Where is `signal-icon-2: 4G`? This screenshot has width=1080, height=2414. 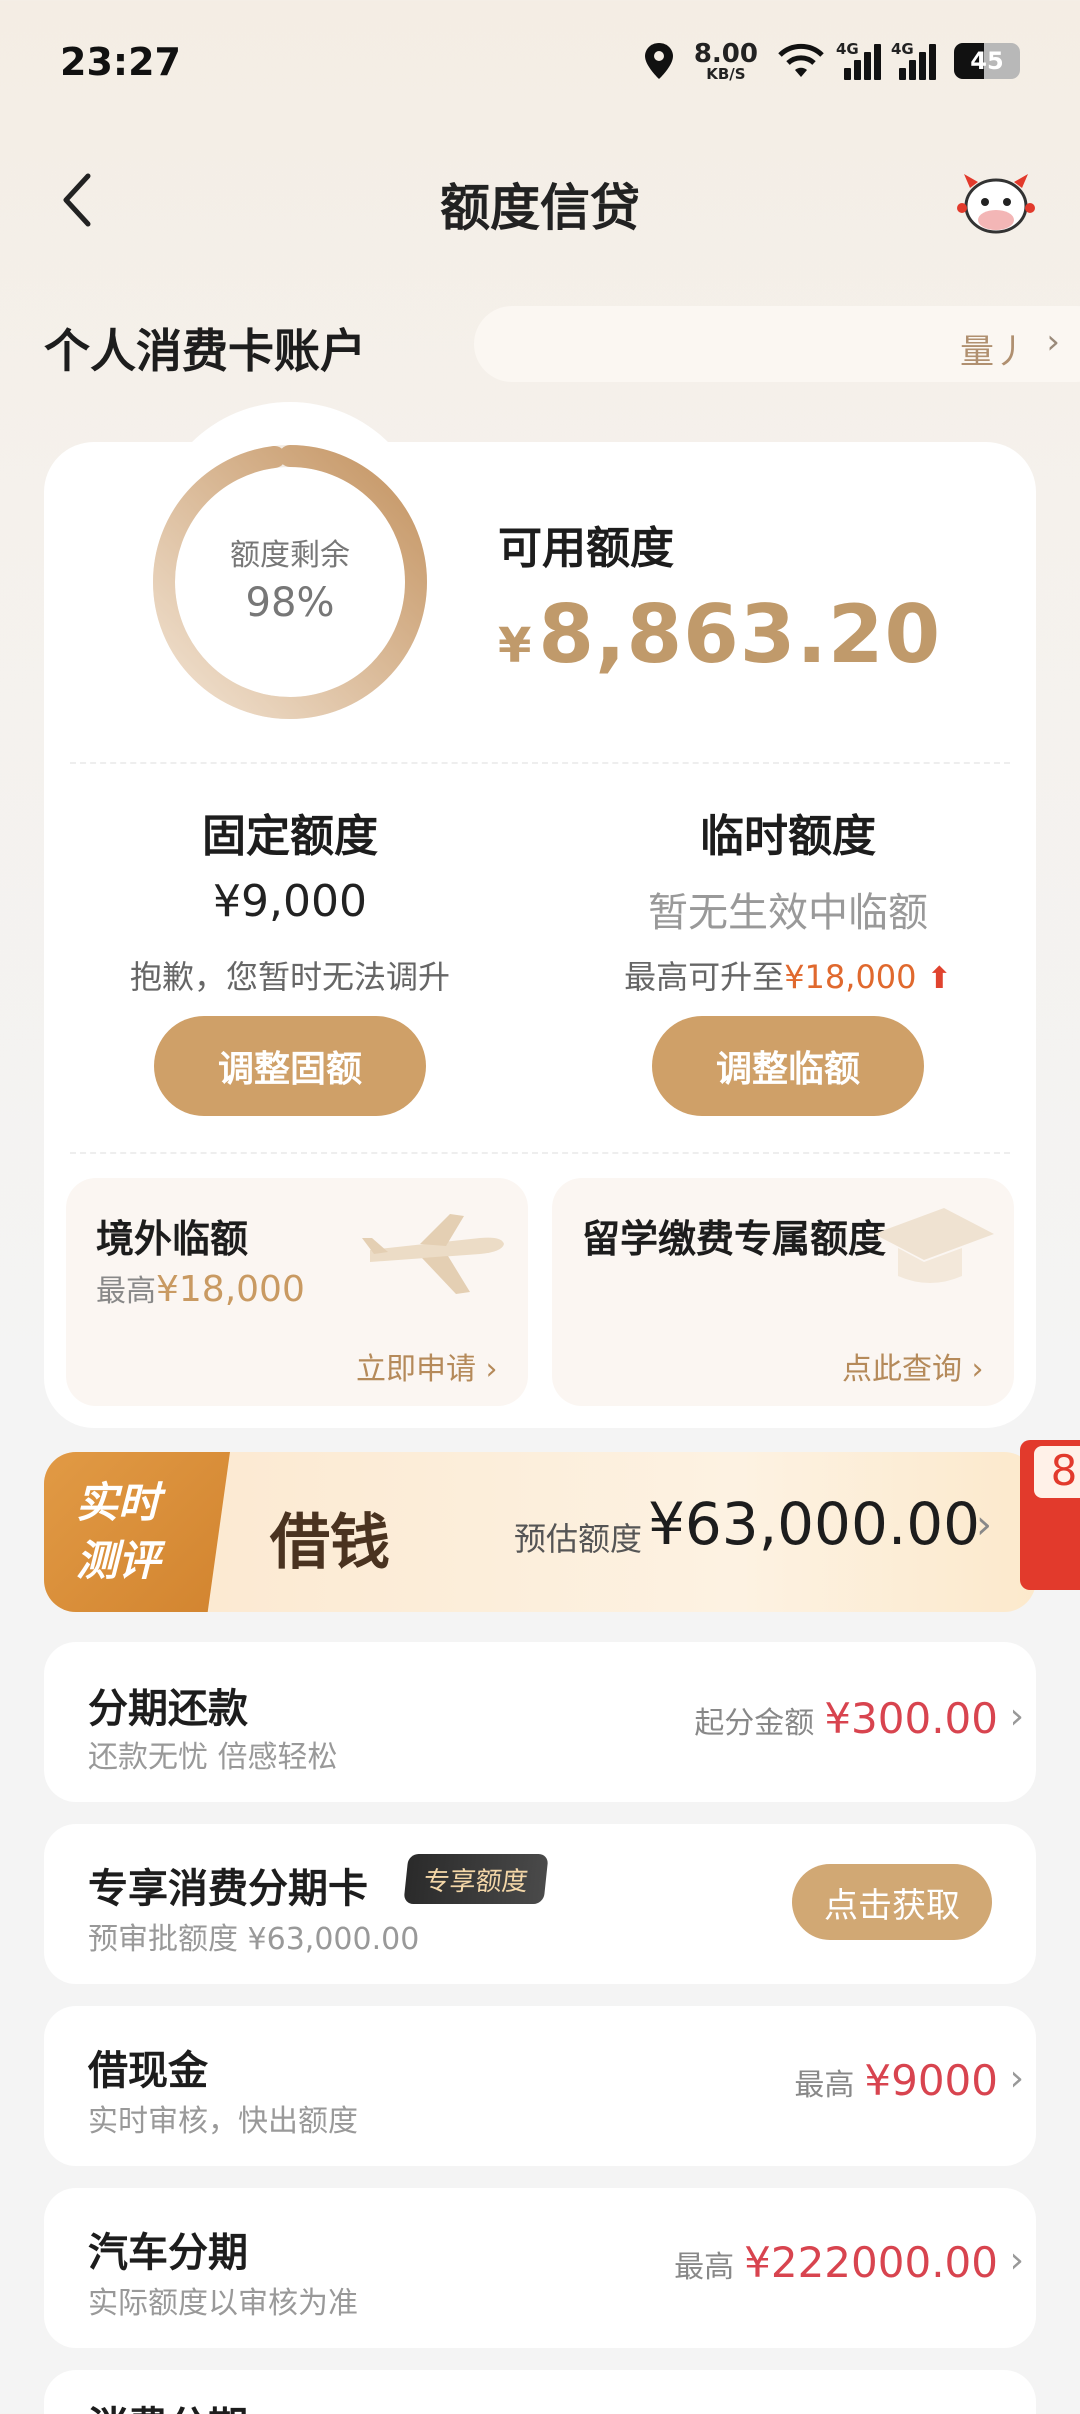 signal-icon-2: 4G is located at coordinates (913, 60).